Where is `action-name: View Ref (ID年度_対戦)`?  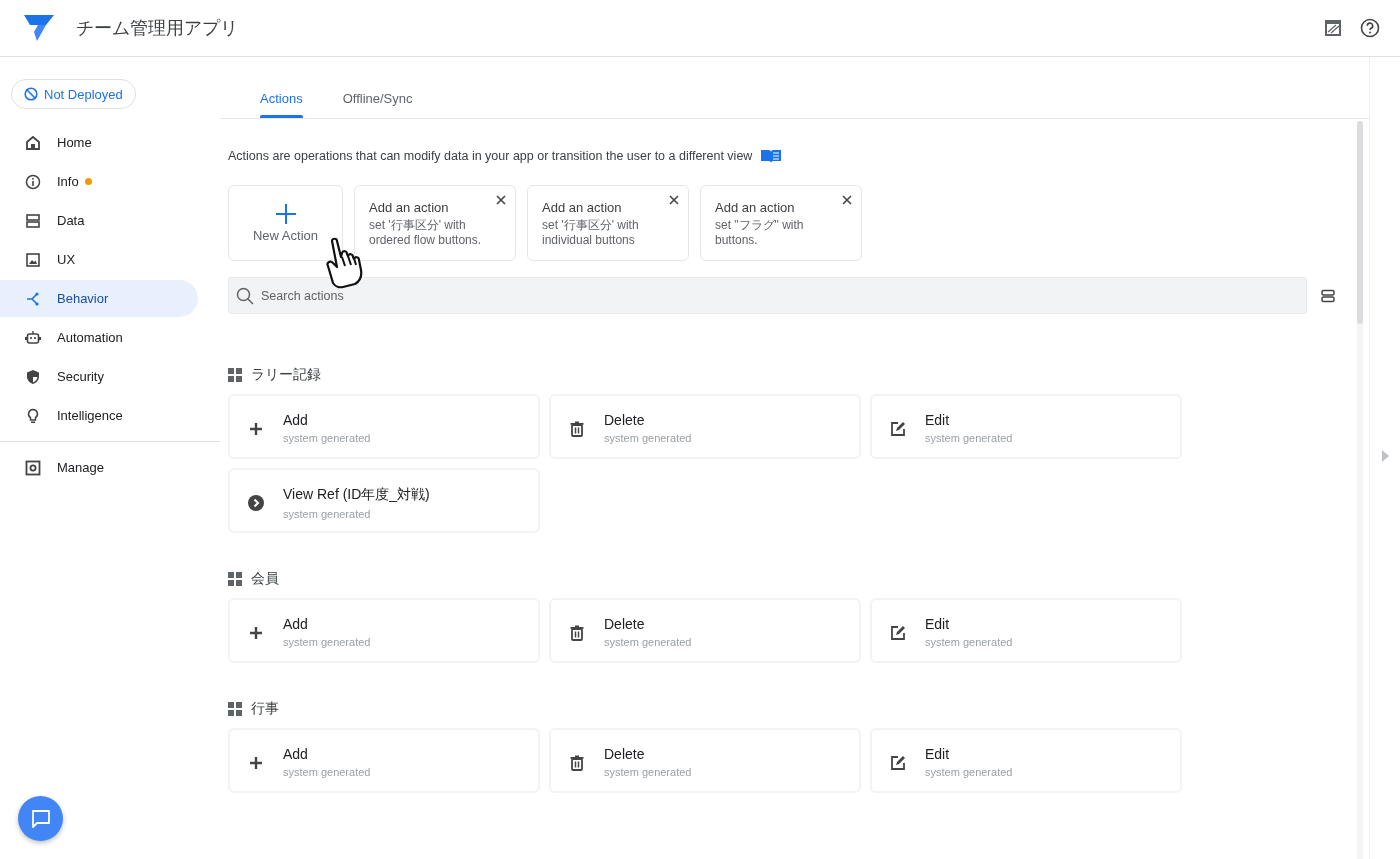 action-name: View Ref (ID年度_対戦) is located at coordinates (356, 495).